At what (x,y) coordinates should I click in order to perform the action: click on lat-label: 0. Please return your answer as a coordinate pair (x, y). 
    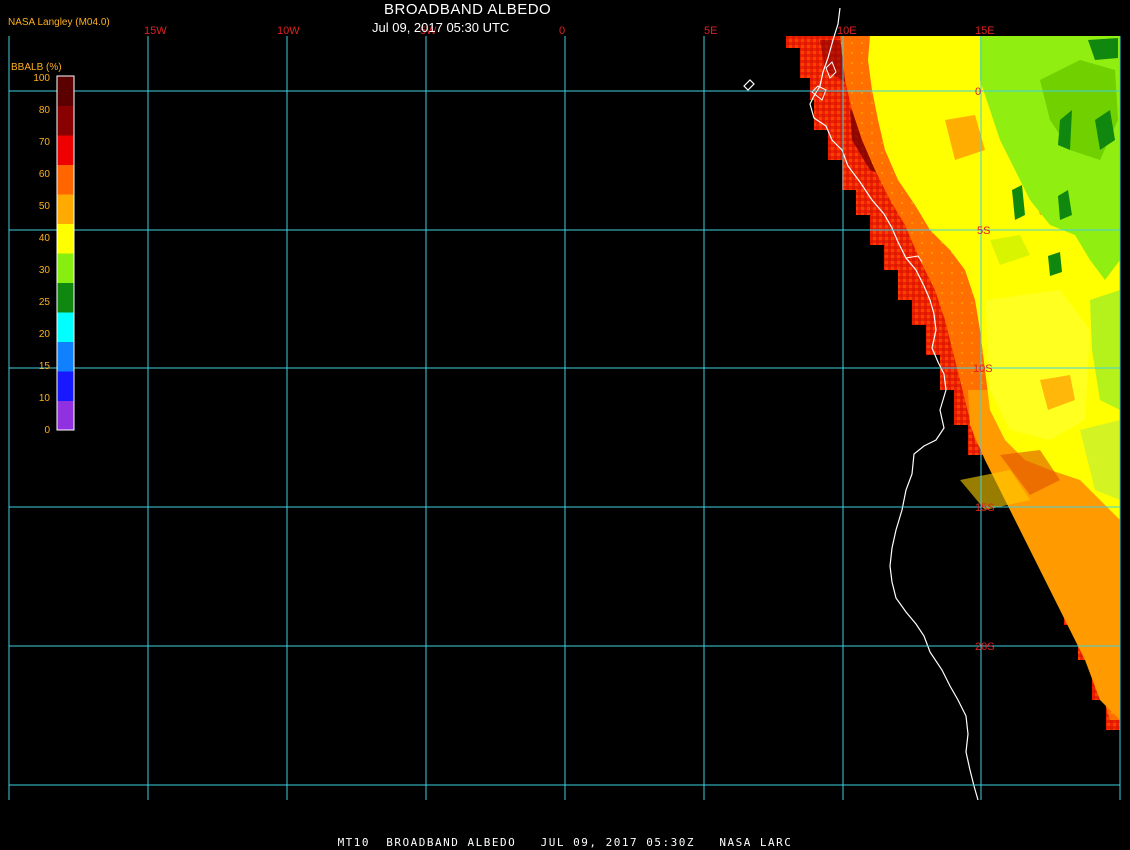
    Looking at the image, I should click on (978, 92).